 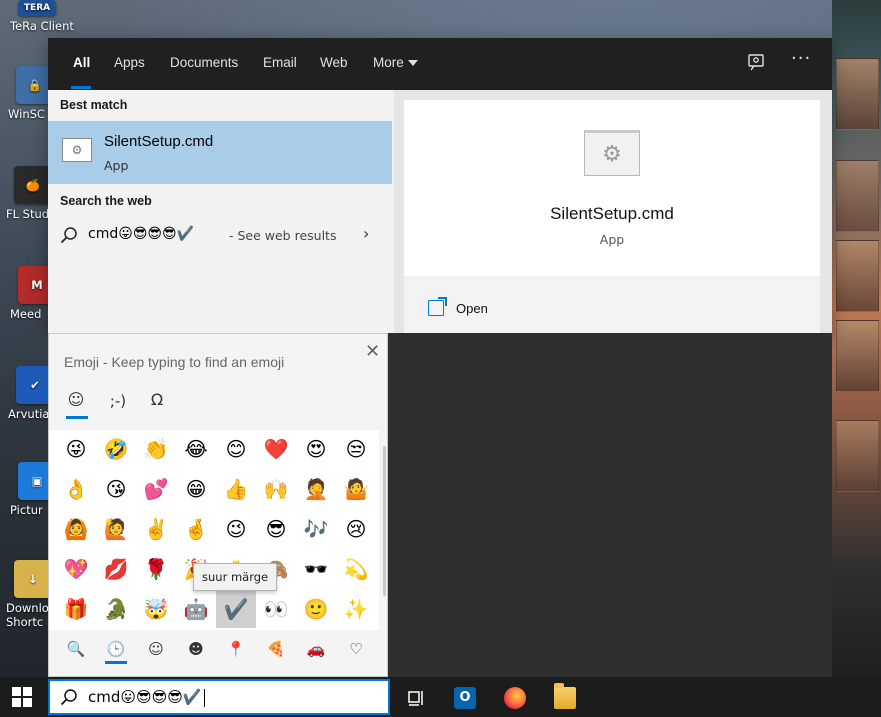 I want to click on emoji-cell: 🤖, so click(x=196, y=609).